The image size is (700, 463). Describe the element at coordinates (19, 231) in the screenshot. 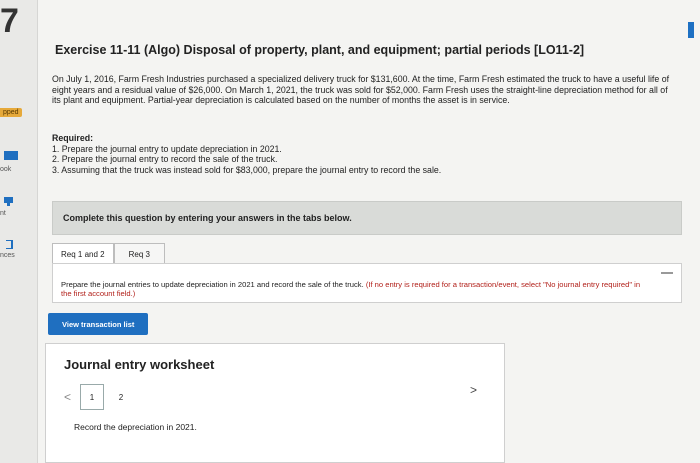

I see `sidebar: 7 pped ook nt nces` at that location.